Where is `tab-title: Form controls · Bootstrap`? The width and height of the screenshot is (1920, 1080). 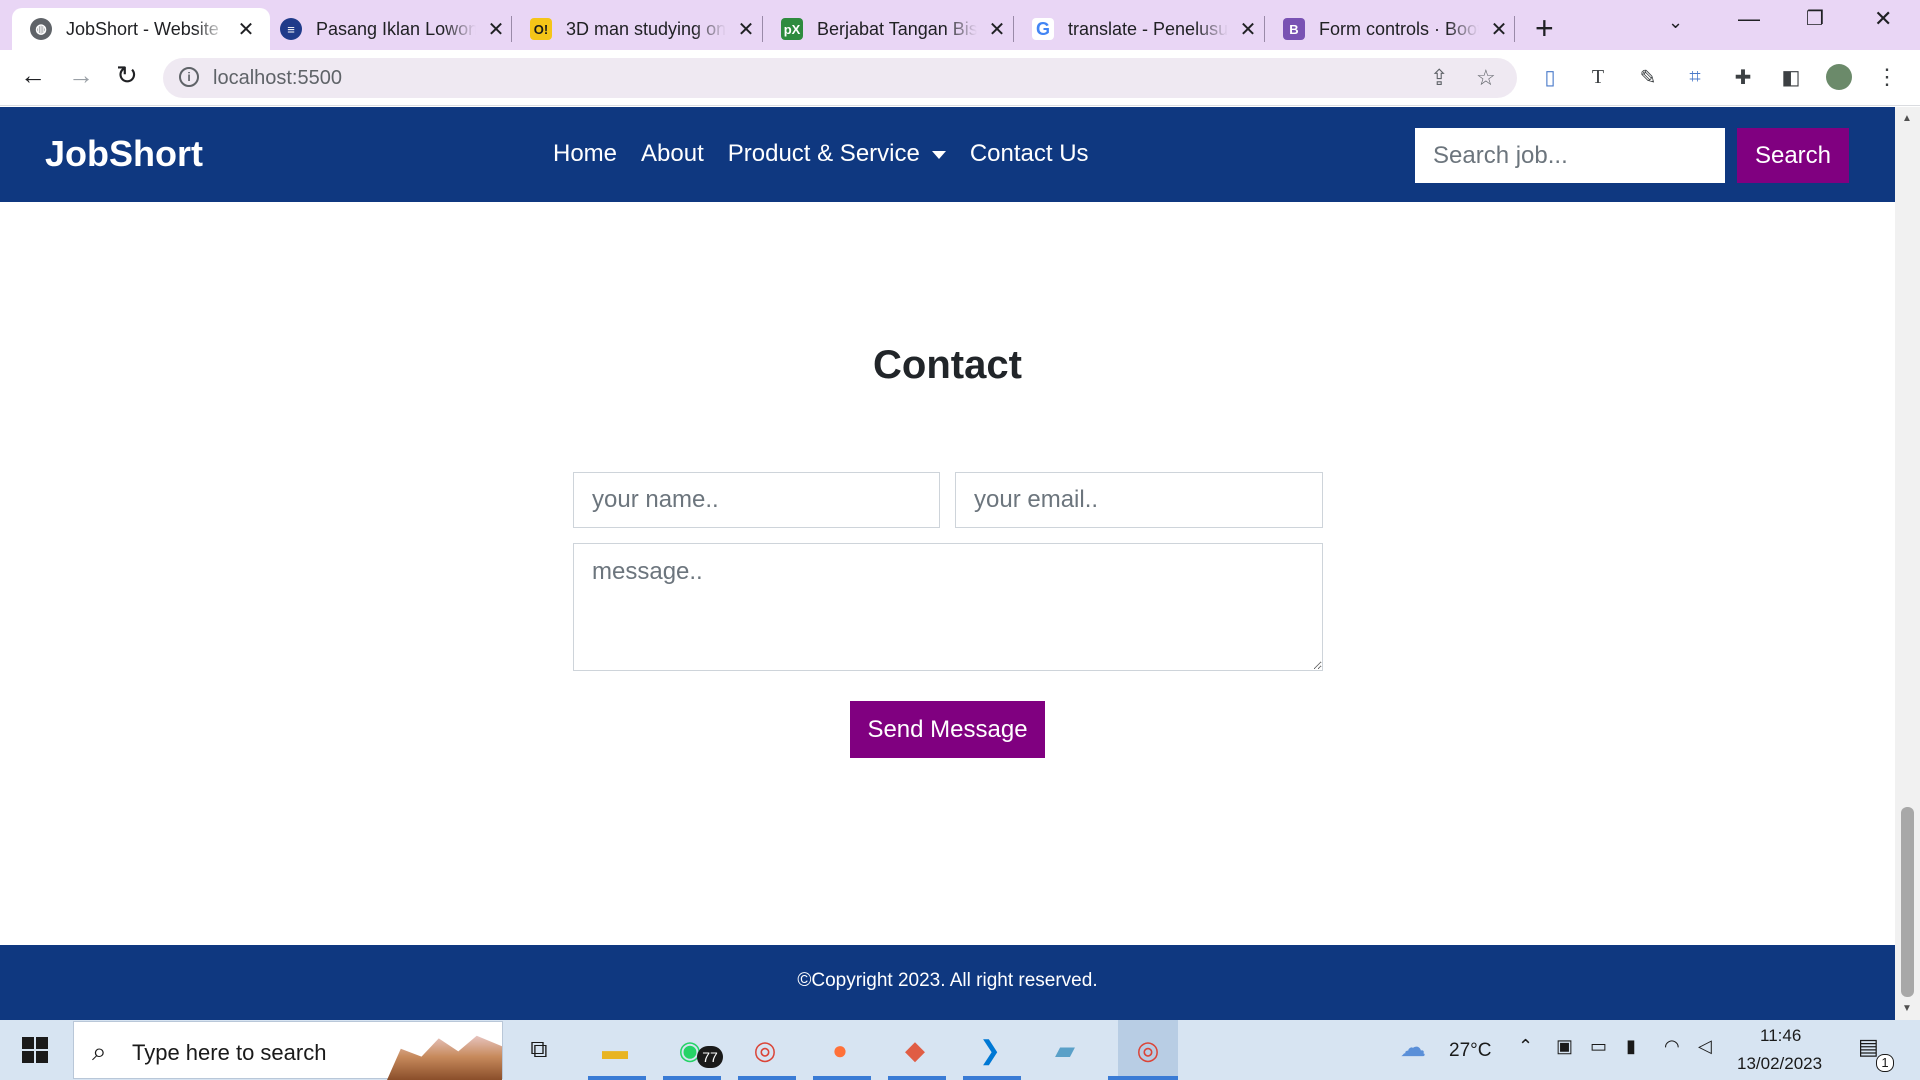 tab-title: Form controls · Bootstrap is located at coordinates (1399, 28).